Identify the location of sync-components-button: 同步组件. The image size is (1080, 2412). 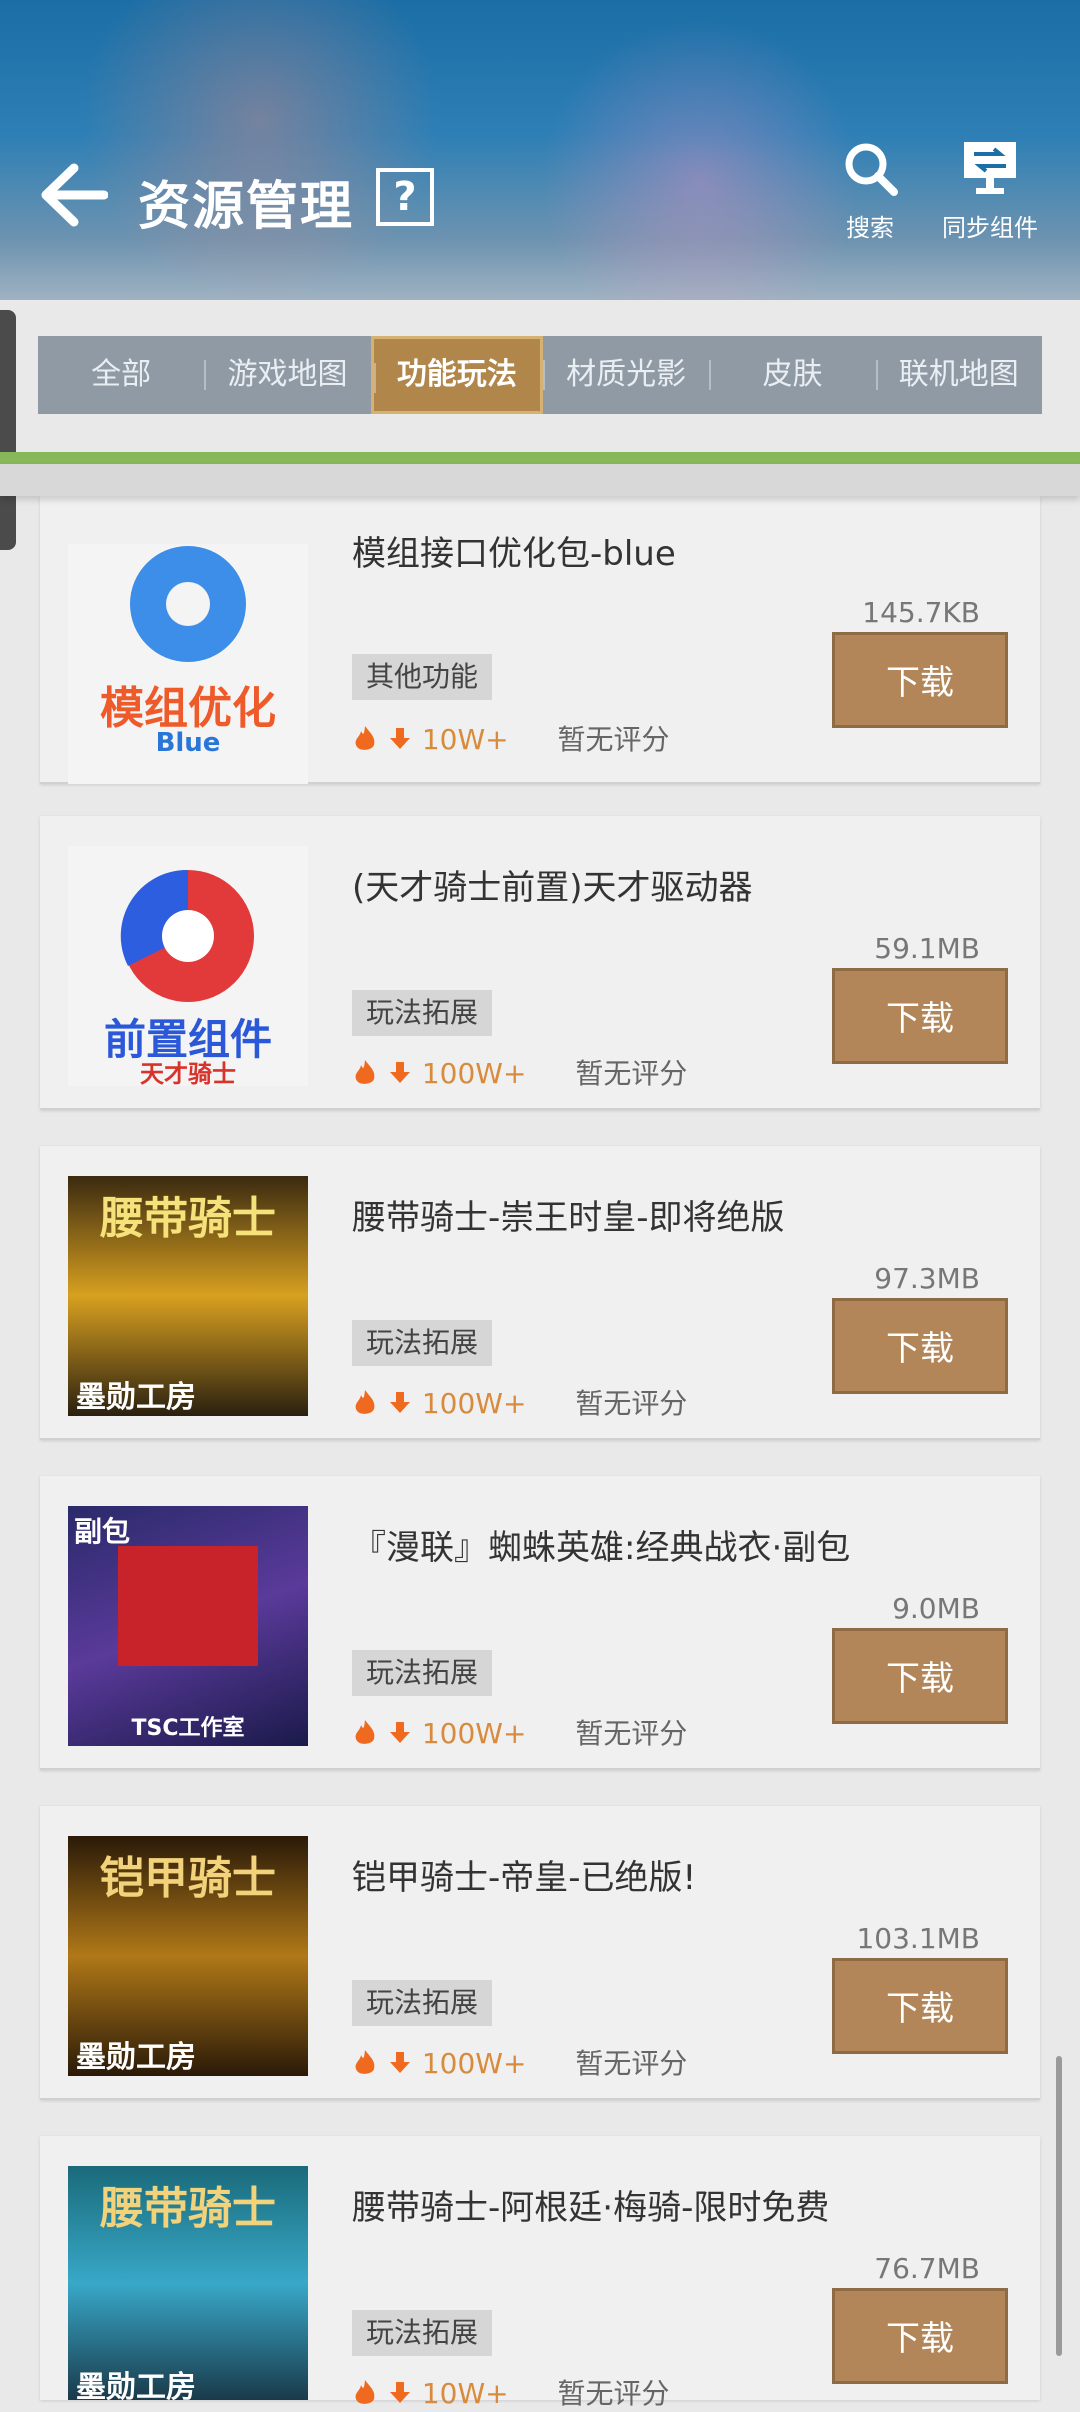
(990, 191).